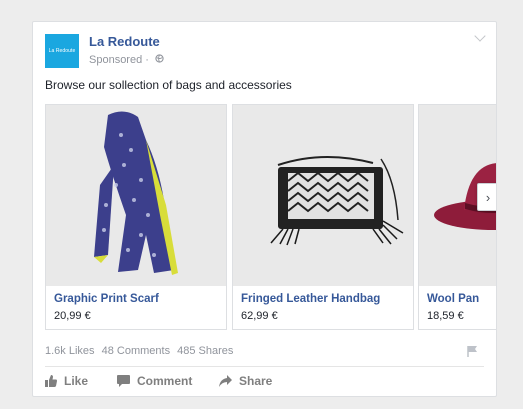  What do you see at coordinates (445, 316) in the screenshot?
I see `product-price: 18,59 €` at bounding box center [445, 316].